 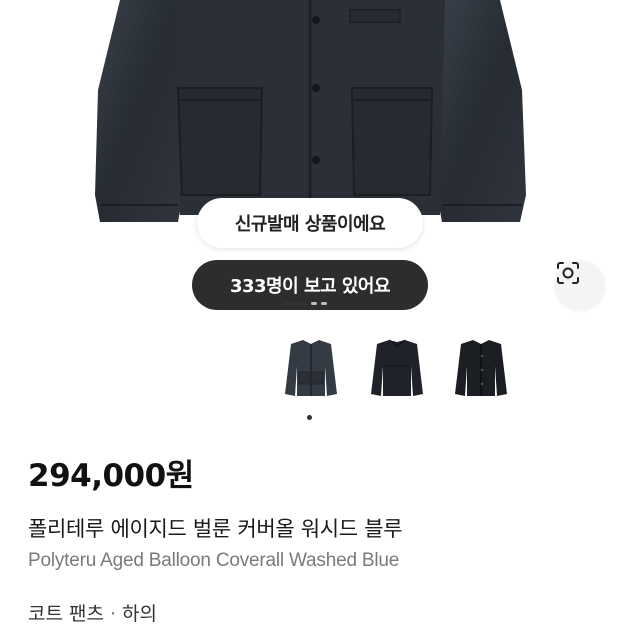 What do you see at coordinates (580, 285) in the screenshot?
I see `lens-search-button` at bounding box center [580, 285].